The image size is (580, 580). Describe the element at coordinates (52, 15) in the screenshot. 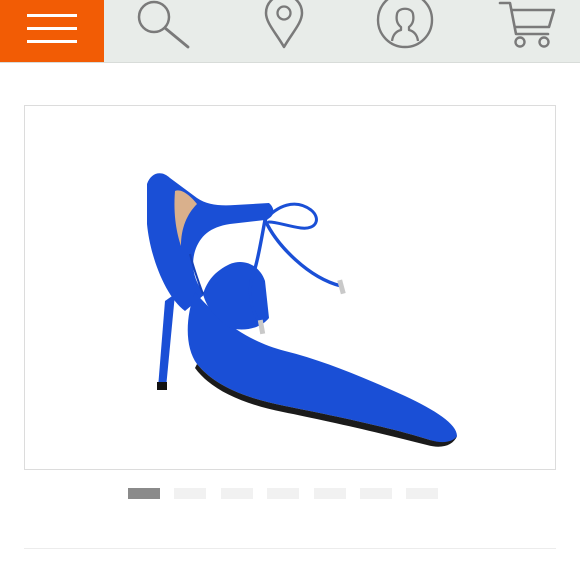

I see `hamburger-menu-icon` at that location.